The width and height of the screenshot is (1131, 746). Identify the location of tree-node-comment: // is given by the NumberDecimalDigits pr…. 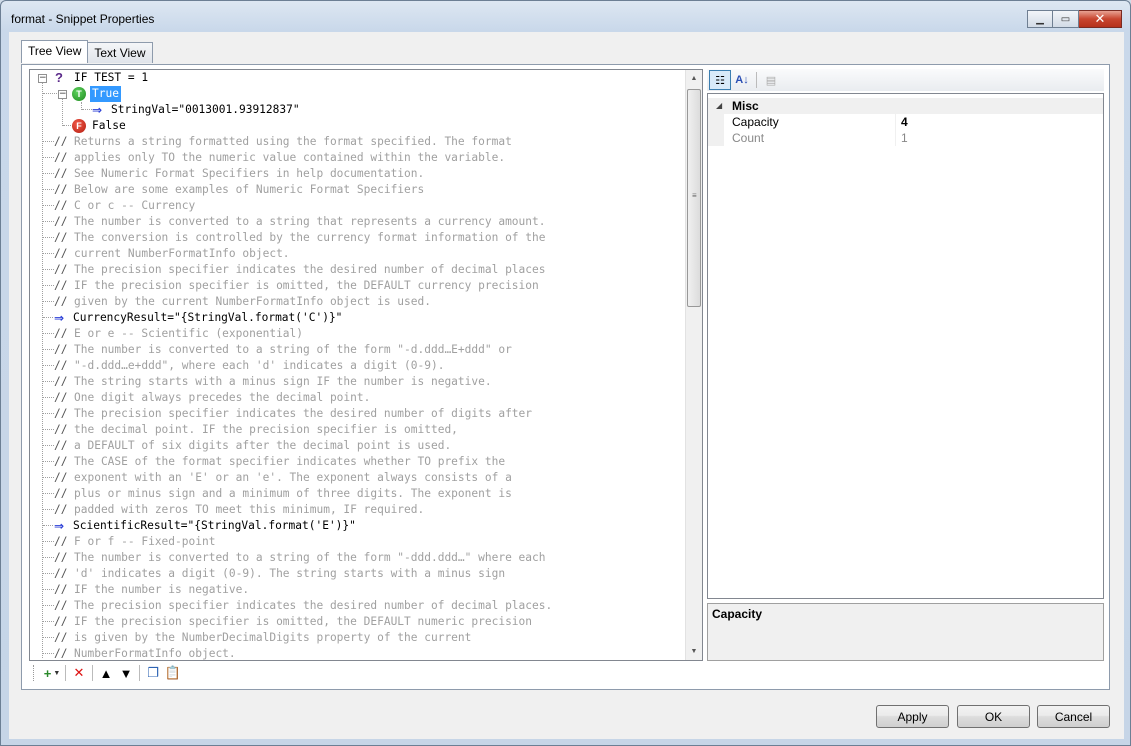
(350, 638).